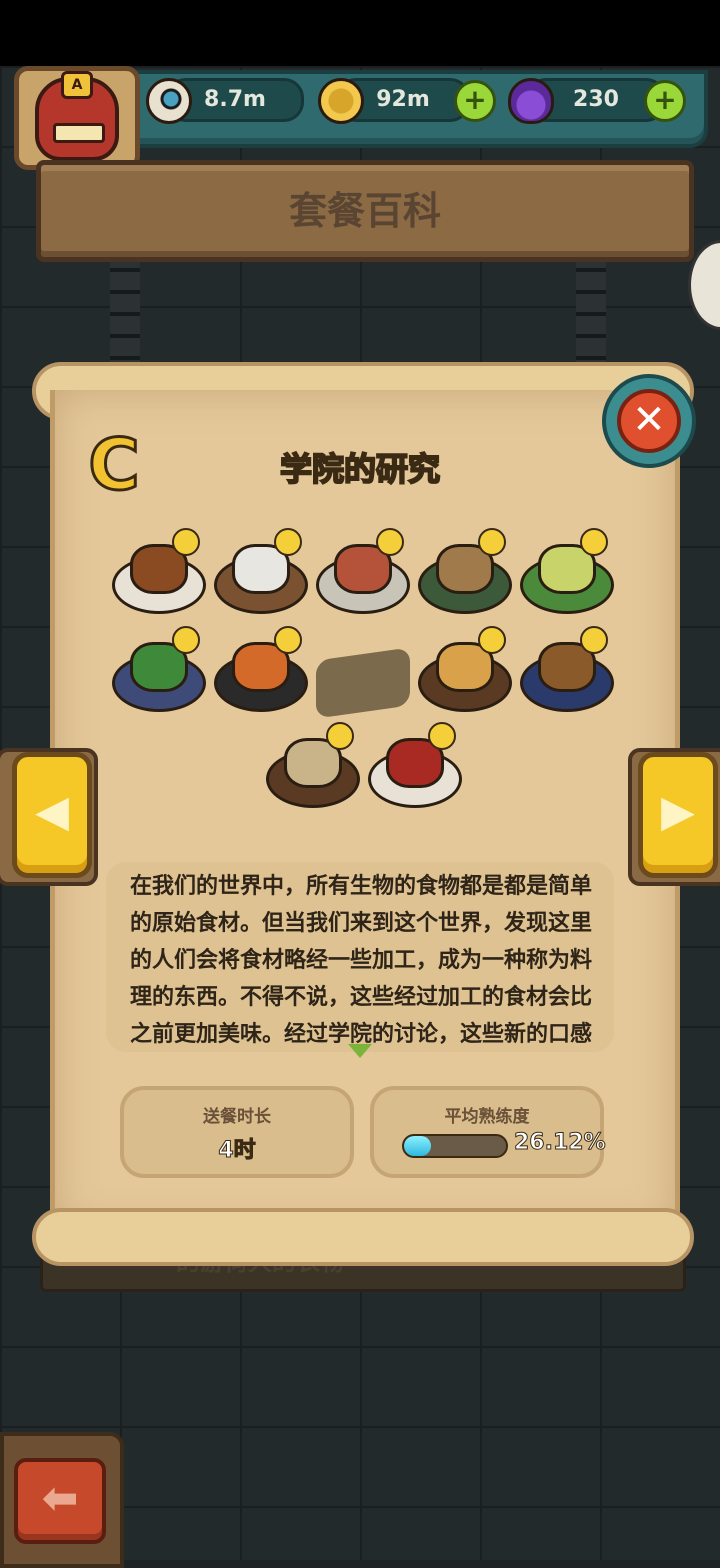 The image size is (720, 1568). I want to click on status-bar, so click(360, 33).